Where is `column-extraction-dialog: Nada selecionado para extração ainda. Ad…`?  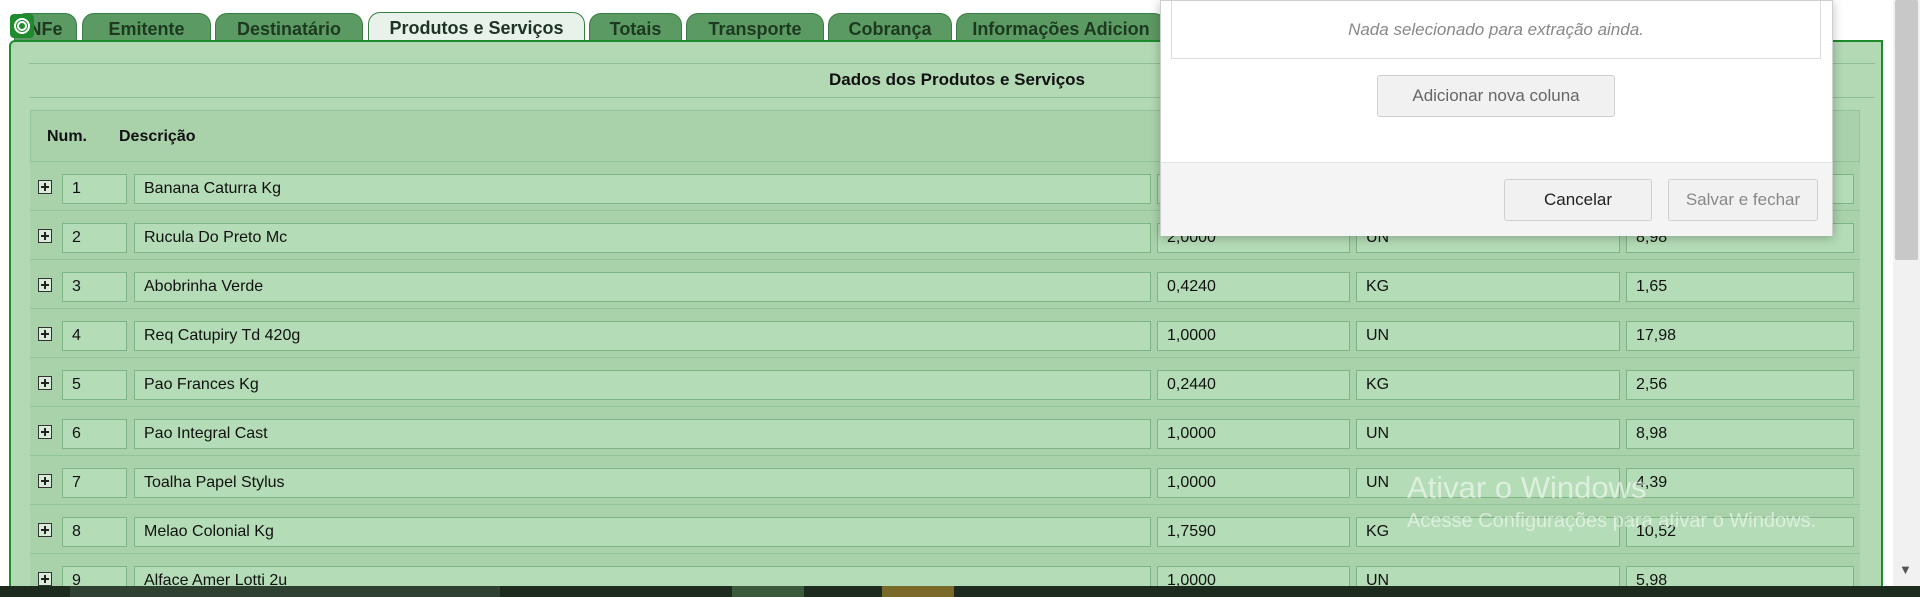 column-extraction-dialog: Nada selecionado para extração ainda. Ad… is located at coordinates (1496, 118).